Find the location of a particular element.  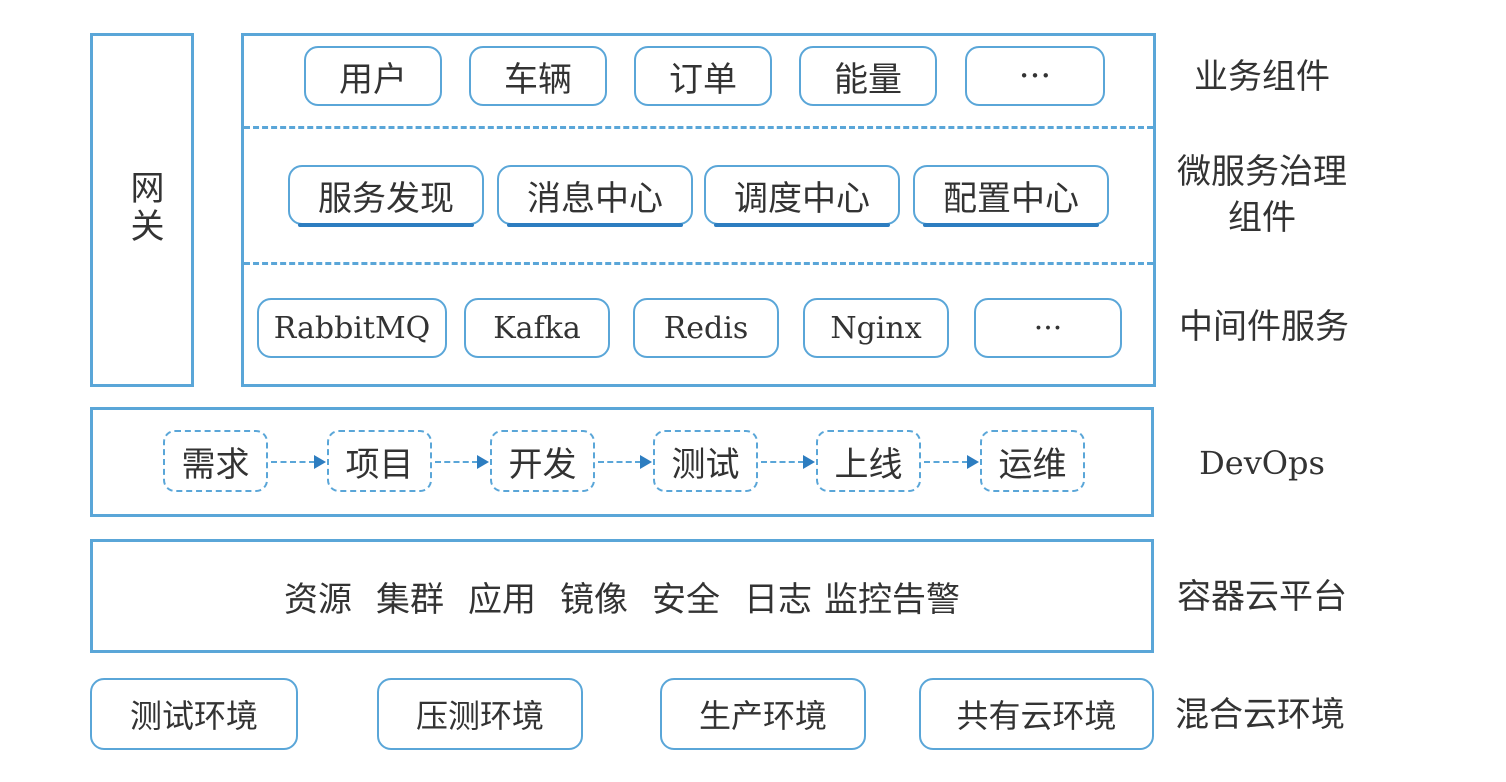

gateway-label: 网关 is located at coordinates (144, 208).